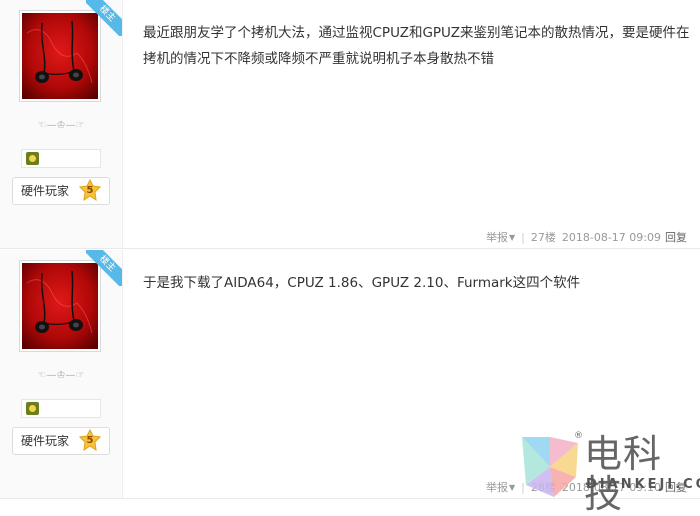  I want to click on watermark-subtitle: DIANKEJI.COM, so click(643, 484).